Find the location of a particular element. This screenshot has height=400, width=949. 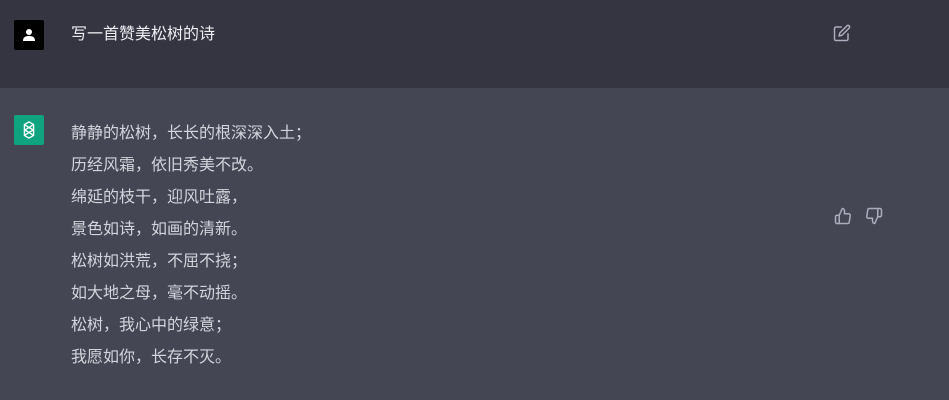

thumbs-up-button is located at coordinates (843, 216).